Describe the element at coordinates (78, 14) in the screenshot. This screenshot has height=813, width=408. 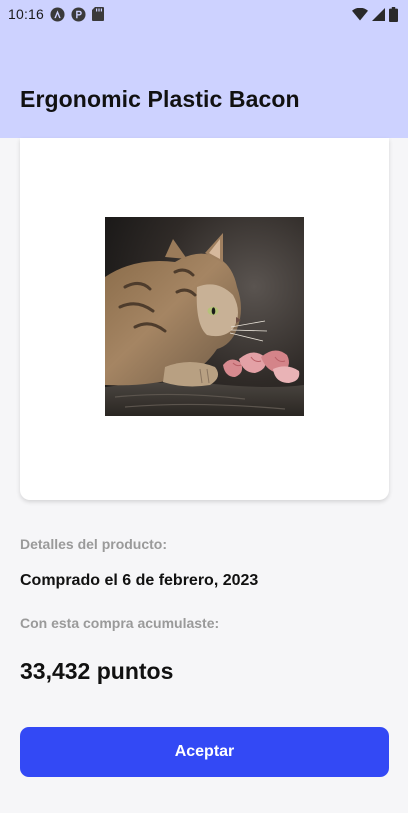
I see `p-circle-icon` at that location.